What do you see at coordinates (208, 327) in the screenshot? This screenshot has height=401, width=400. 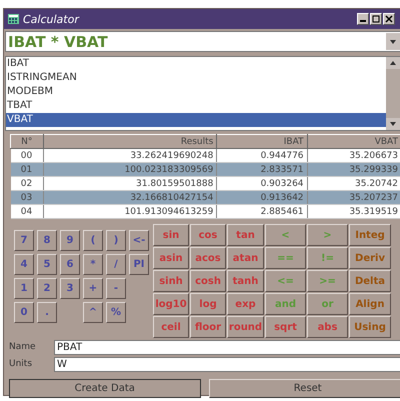 I see `keypad-button: floor` at bounding box center [208, 327].